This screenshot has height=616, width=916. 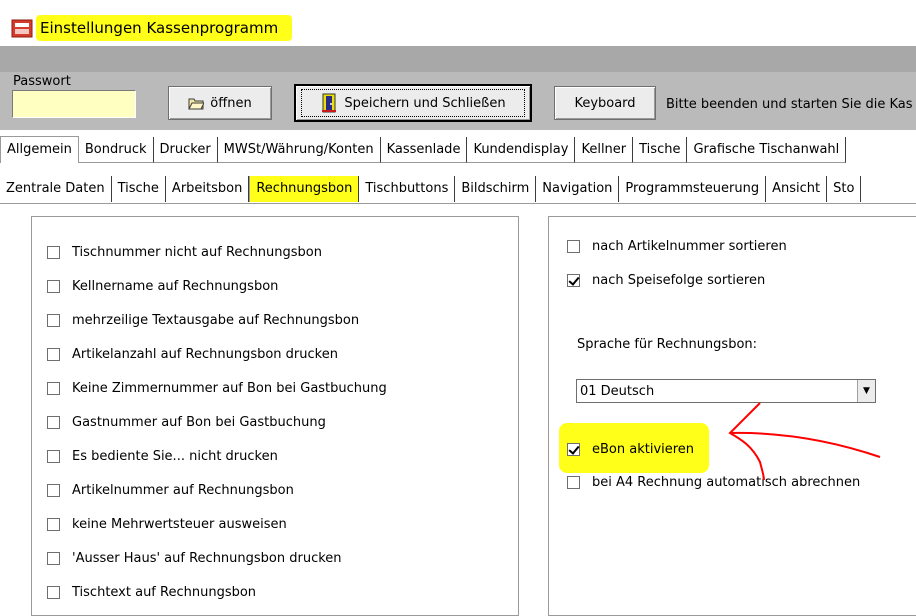 What do you see at coordinates (666, 280) in the screenshot?
I see `option-sort-speisefolge: nach Speisefolge sortieren` at bounding box center [666, 280].